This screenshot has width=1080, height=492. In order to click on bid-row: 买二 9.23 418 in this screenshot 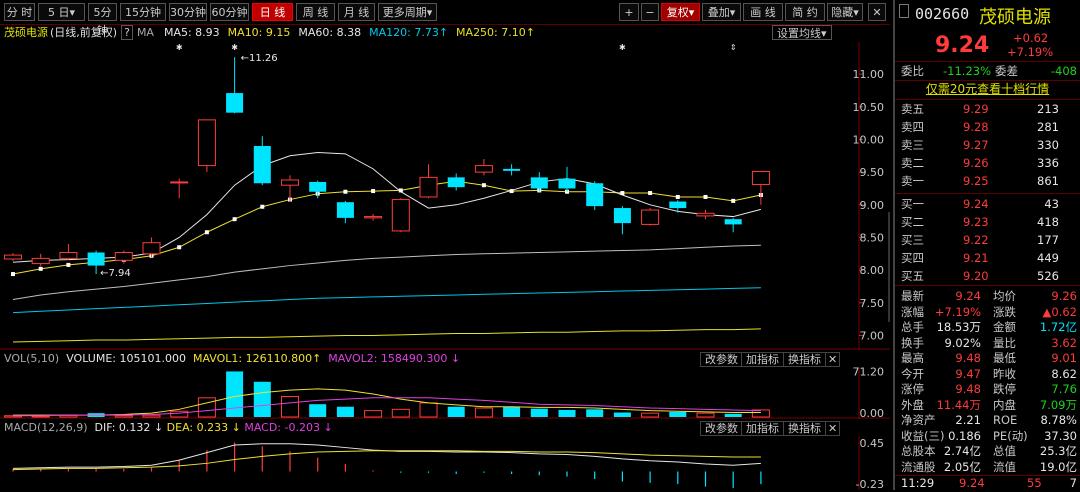, I will do `click(989, 222)`.